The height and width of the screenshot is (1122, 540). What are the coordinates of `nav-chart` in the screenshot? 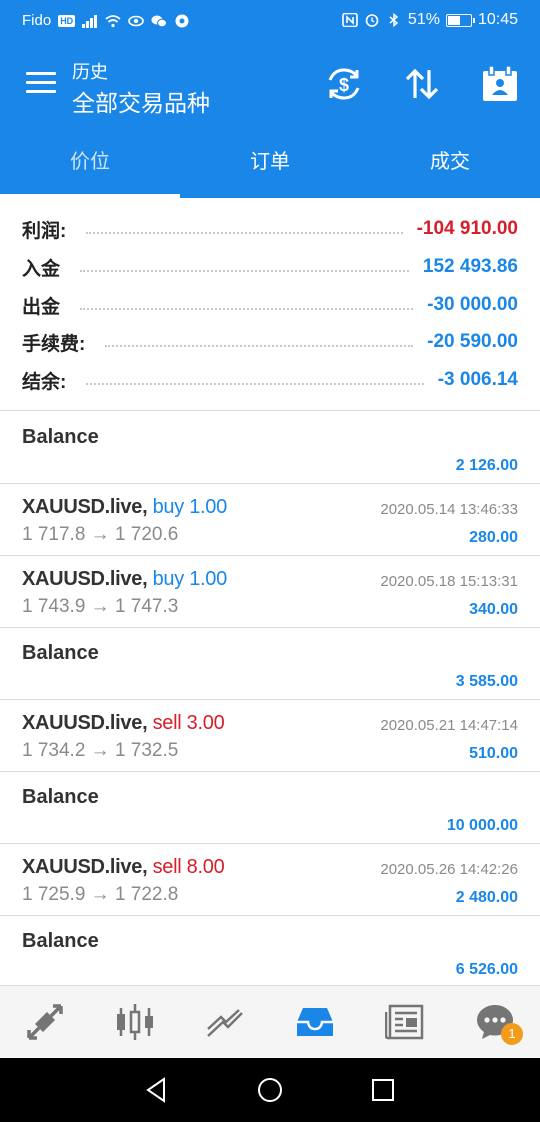 It's located at (135, 1022).